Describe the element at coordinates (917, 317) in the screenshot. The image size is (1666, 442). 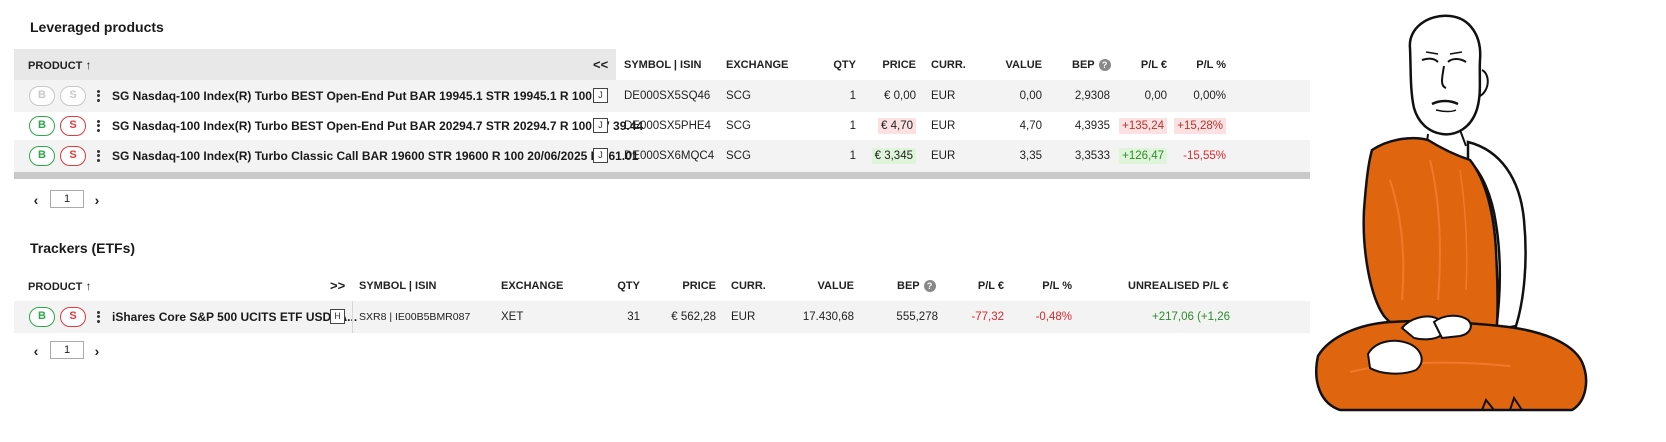
I see `bep: 555,278` at that location.